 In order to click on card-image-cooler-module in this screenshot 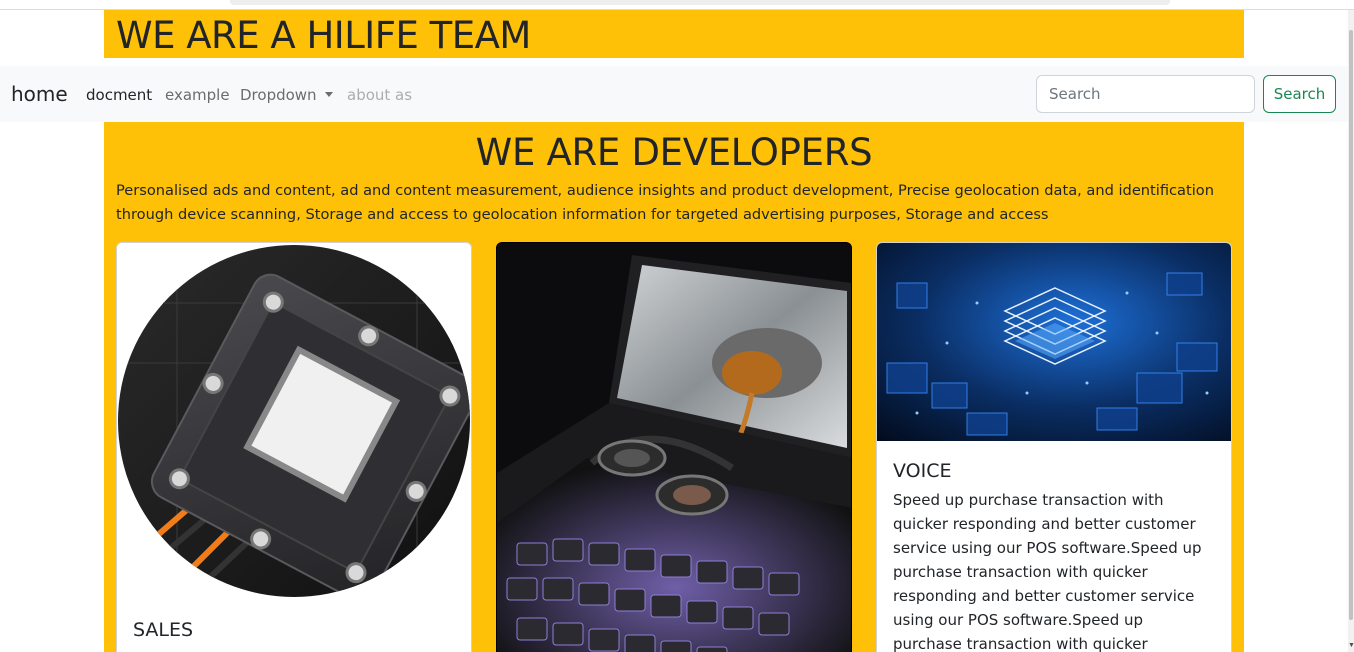, I will do `click(294, 421)`.